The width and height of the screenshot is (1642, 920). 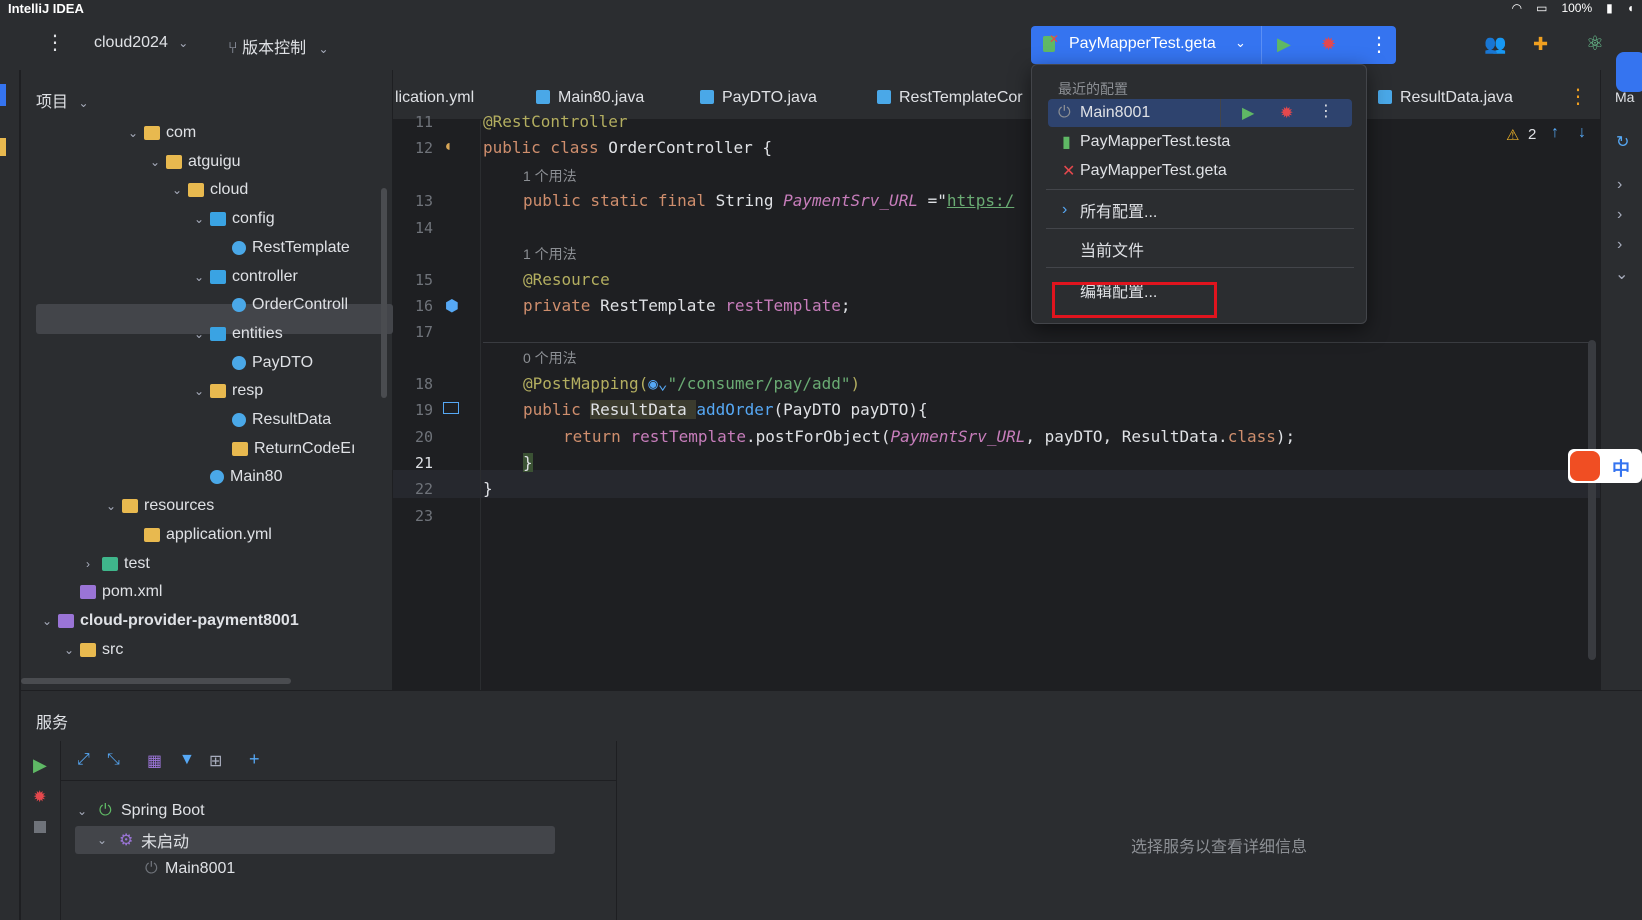 What do you see at coordinates (413, 410) in the screenshot?
I see `line-number: 19` at bounding box center [413, 410].